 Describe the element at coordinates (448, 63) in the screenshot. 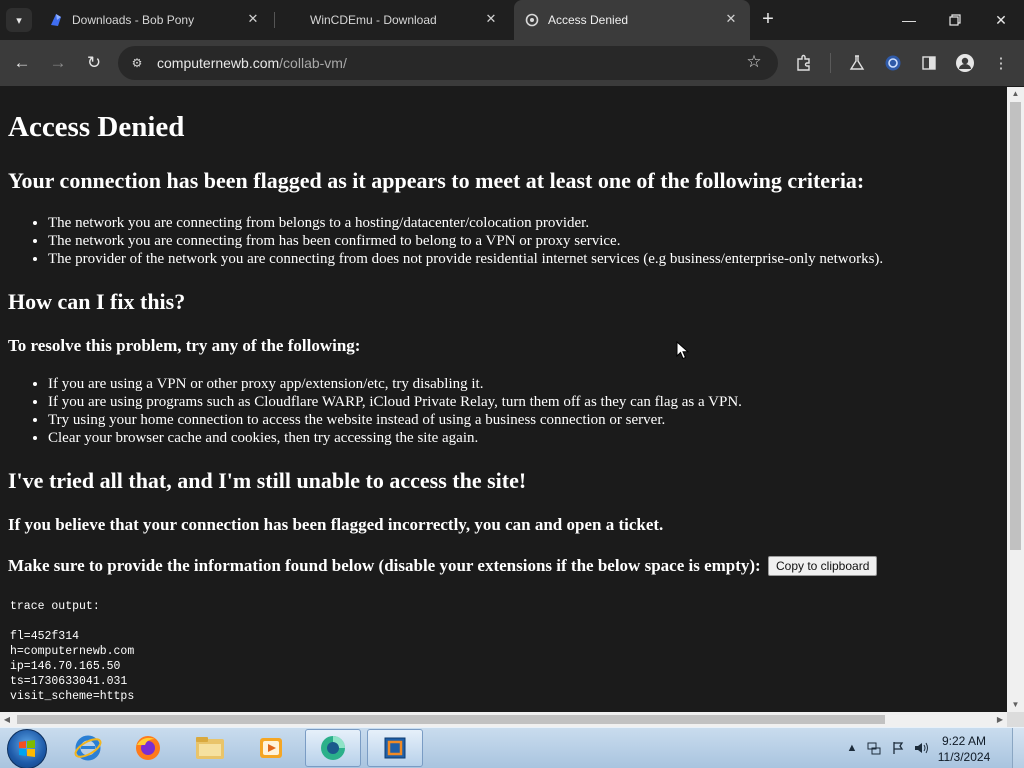

I see `address-bar: ⚙ computernewb.com/collab-vm/ ☆` at that location.